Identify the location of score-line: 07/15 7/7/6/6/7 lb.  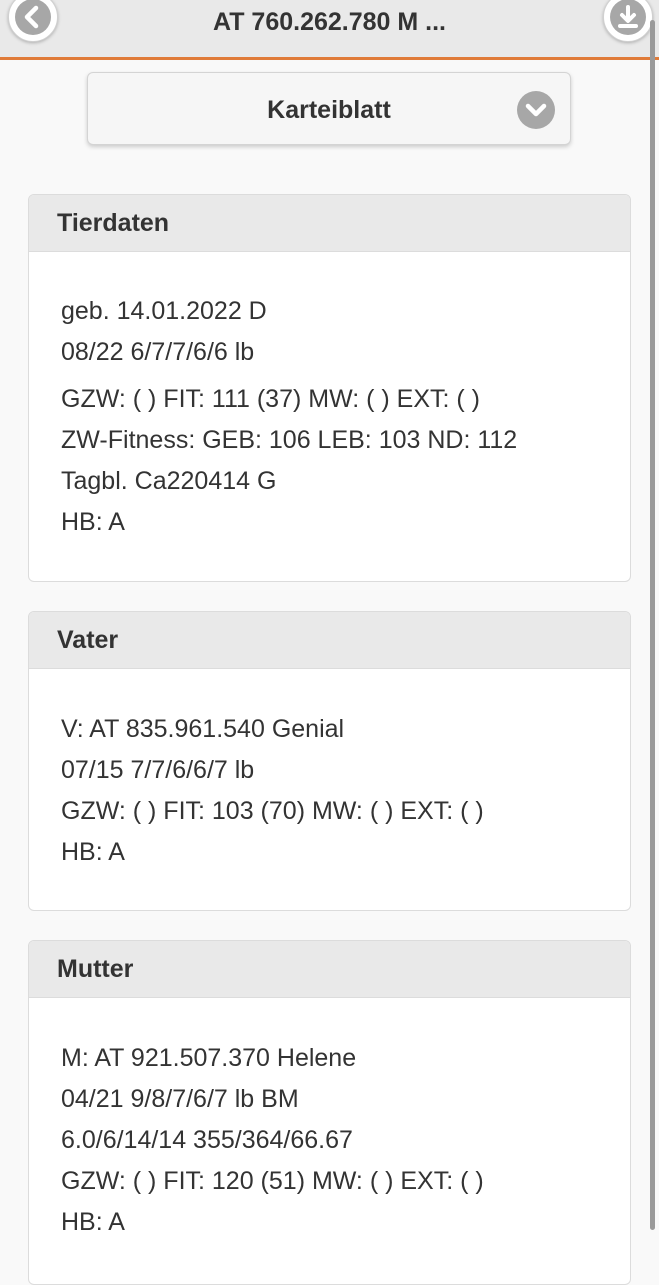
(158, 770).